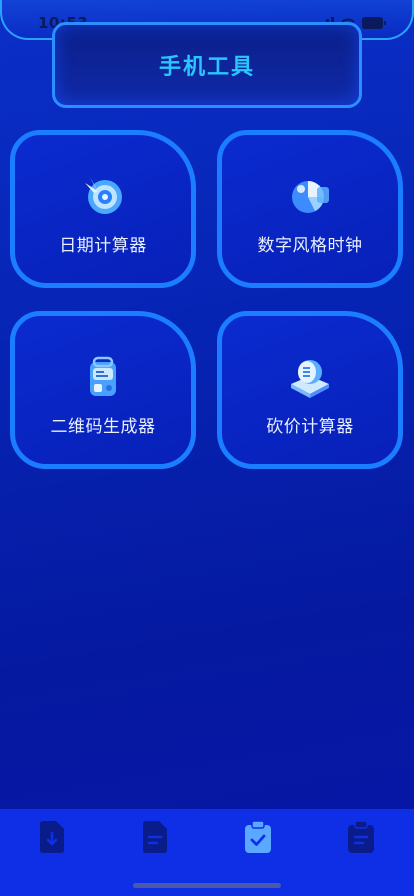  I want to click on tool-tile-date-calculator: 日期计算器, so click(103, 209).